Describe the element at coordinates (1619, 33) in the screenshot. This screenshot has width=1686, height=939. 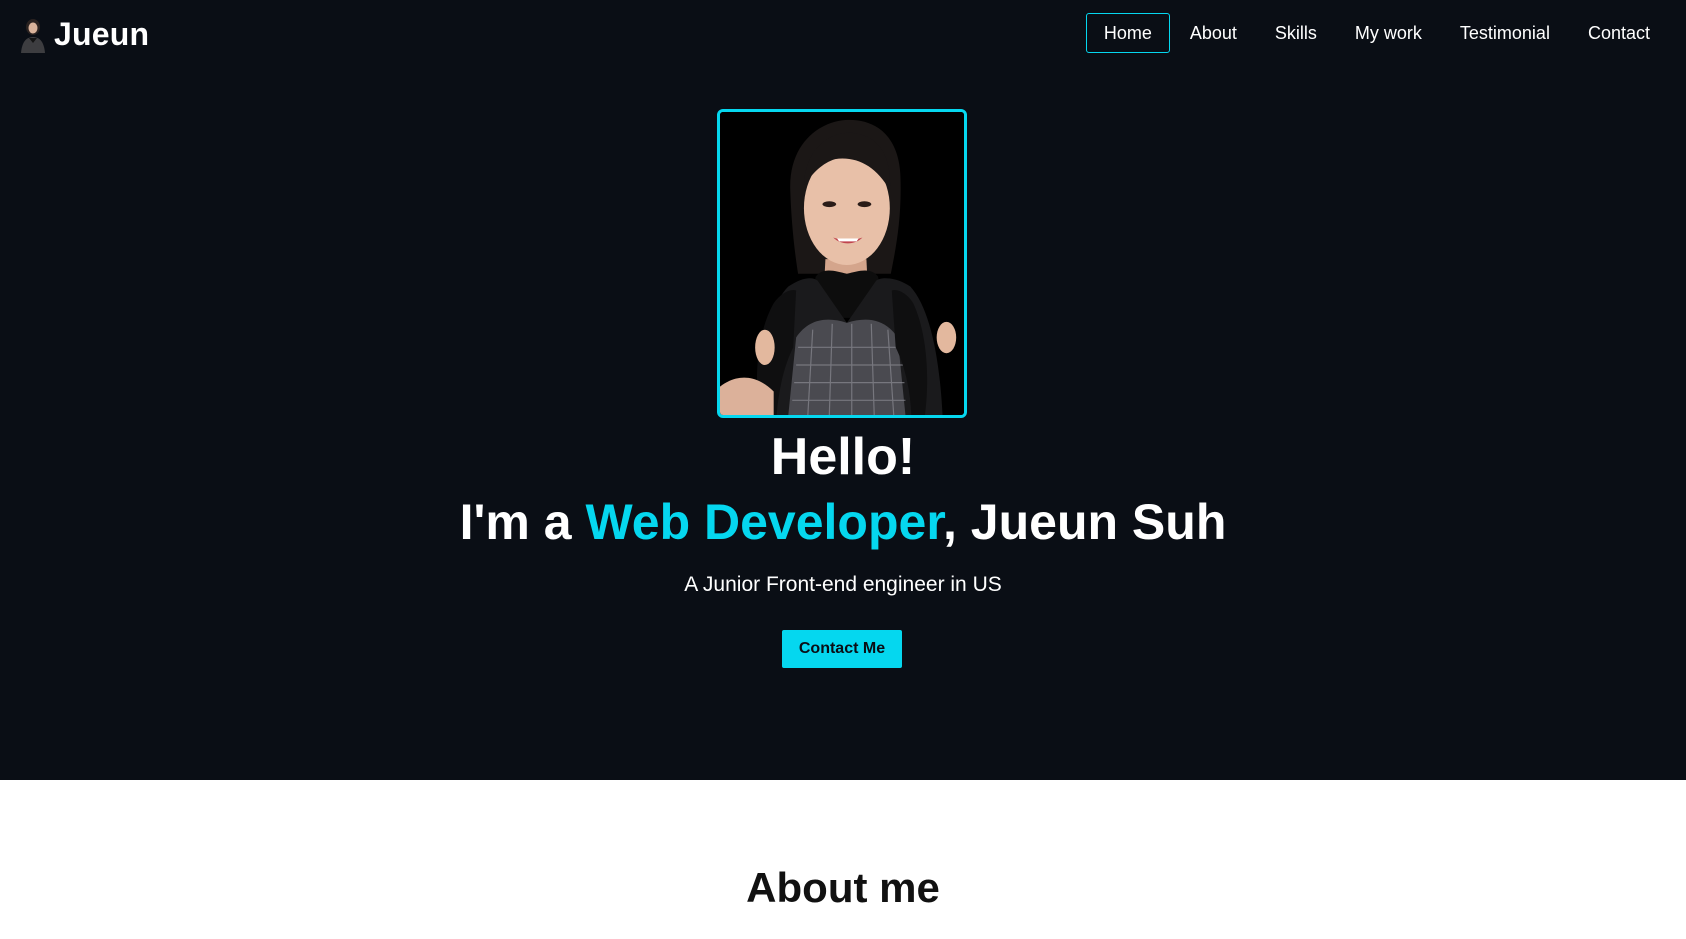
I see `nav-item-contact: Contact` at that location.